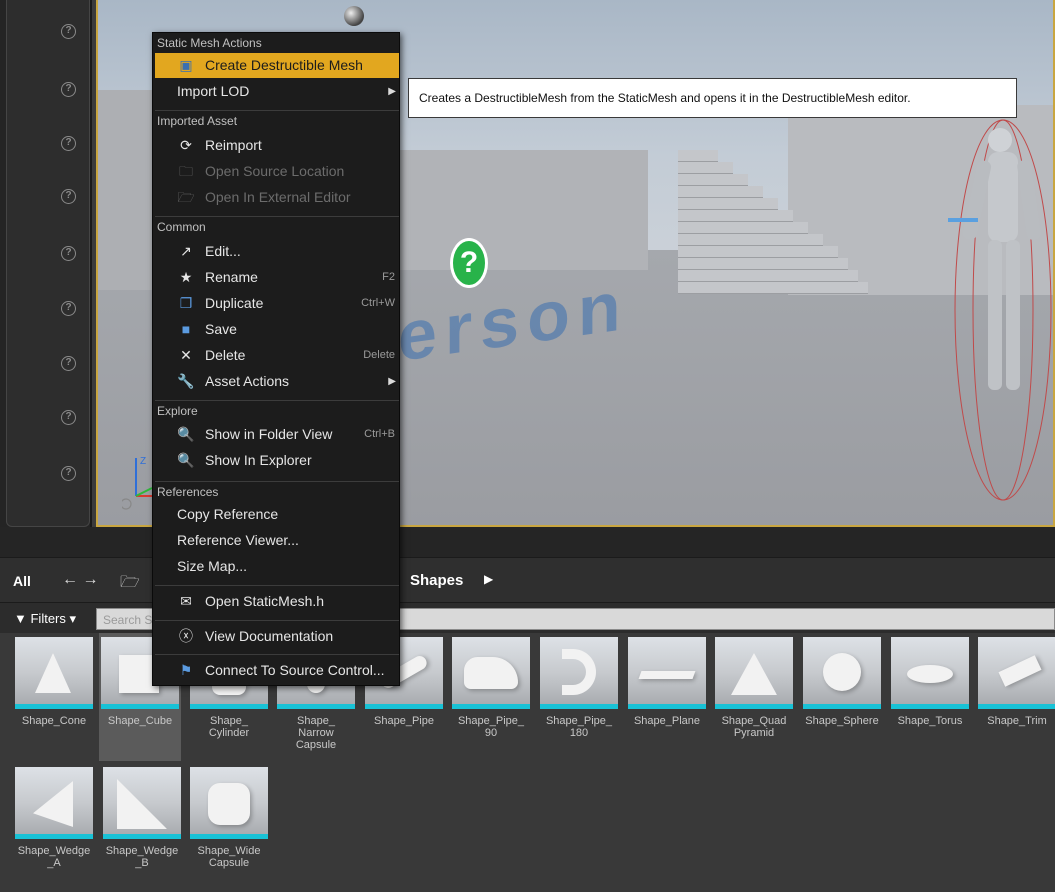 This screenshot has height=892, width=1055. What do you see at coordinates (404, 721) in the screenshot?
I see `asset-name: Shape_Pipe` at bounding box center [404, 721].